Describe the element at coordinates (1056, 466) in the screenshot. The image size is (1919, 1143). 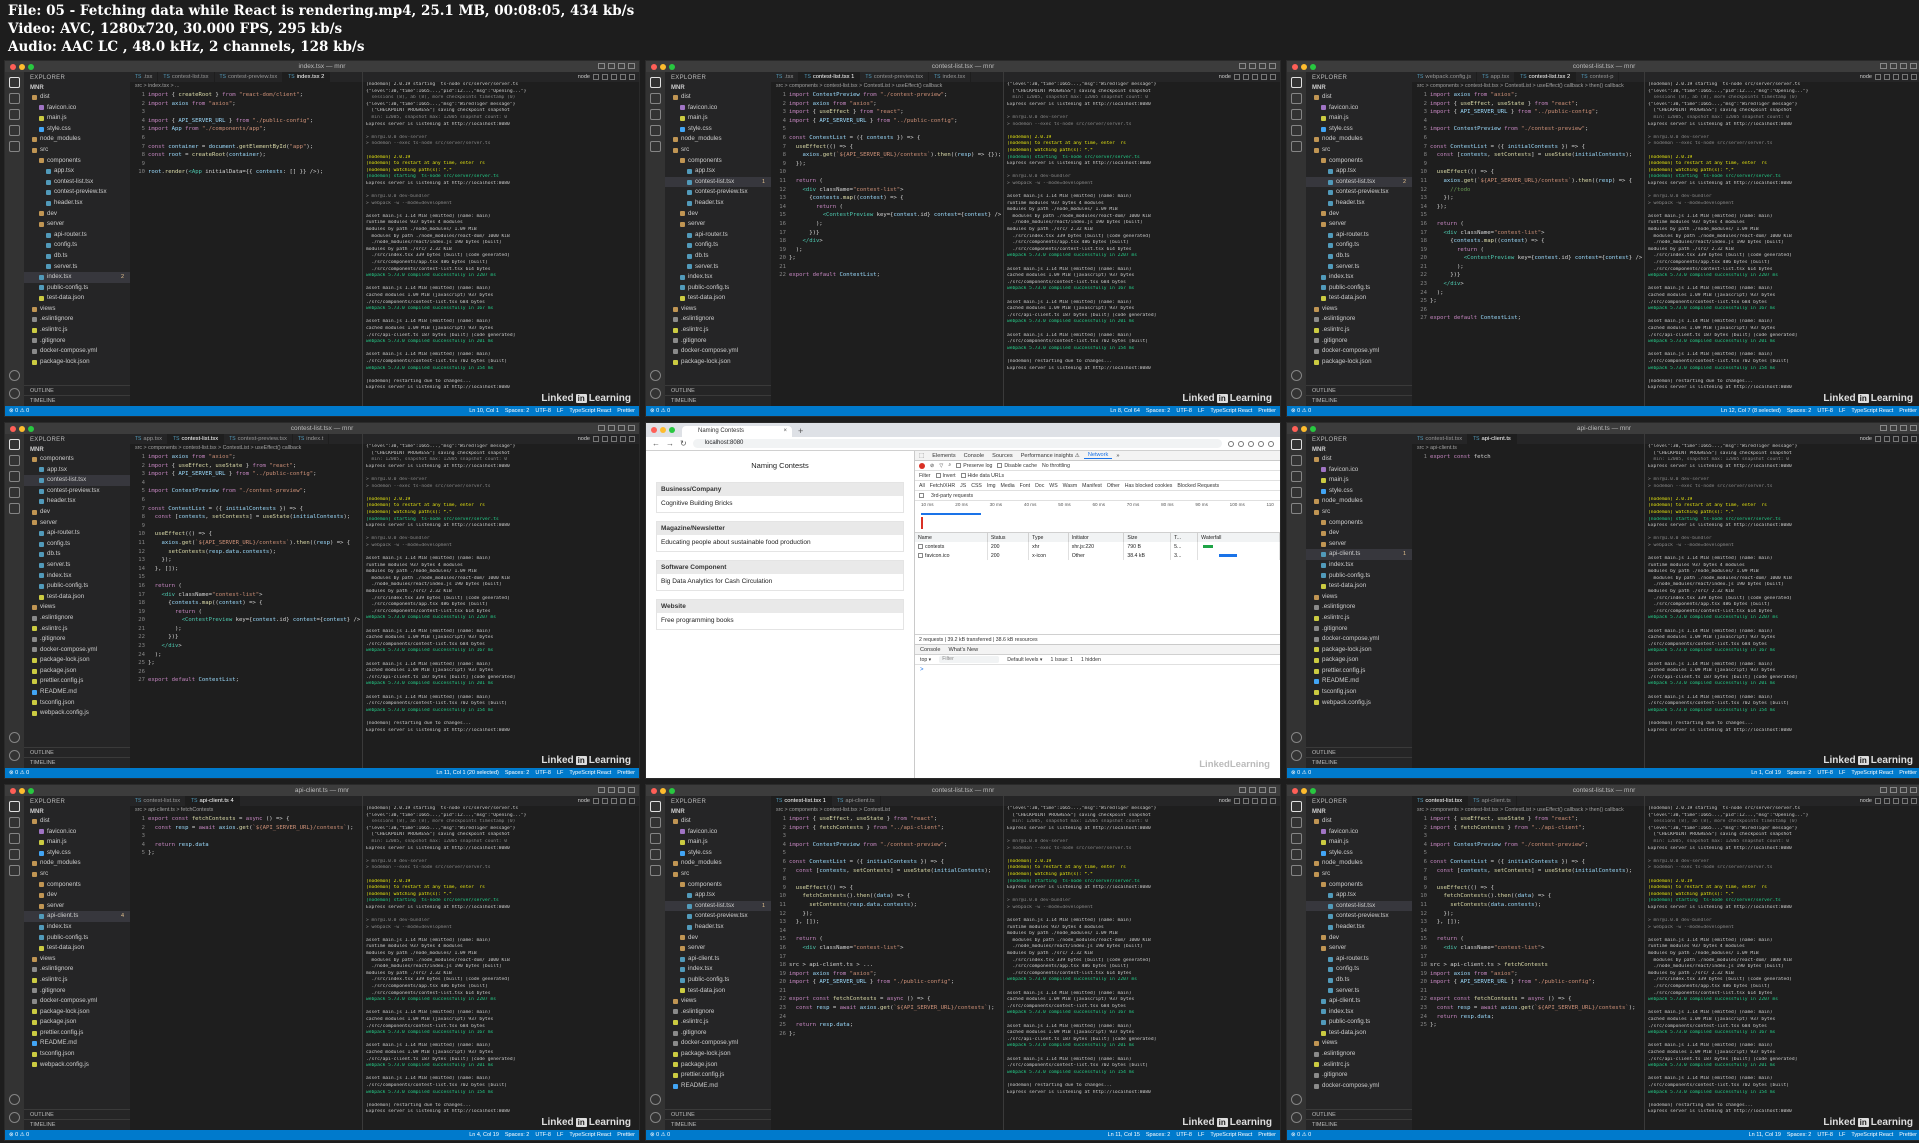
I see `network-toolbar-option: No throttling` at that location.